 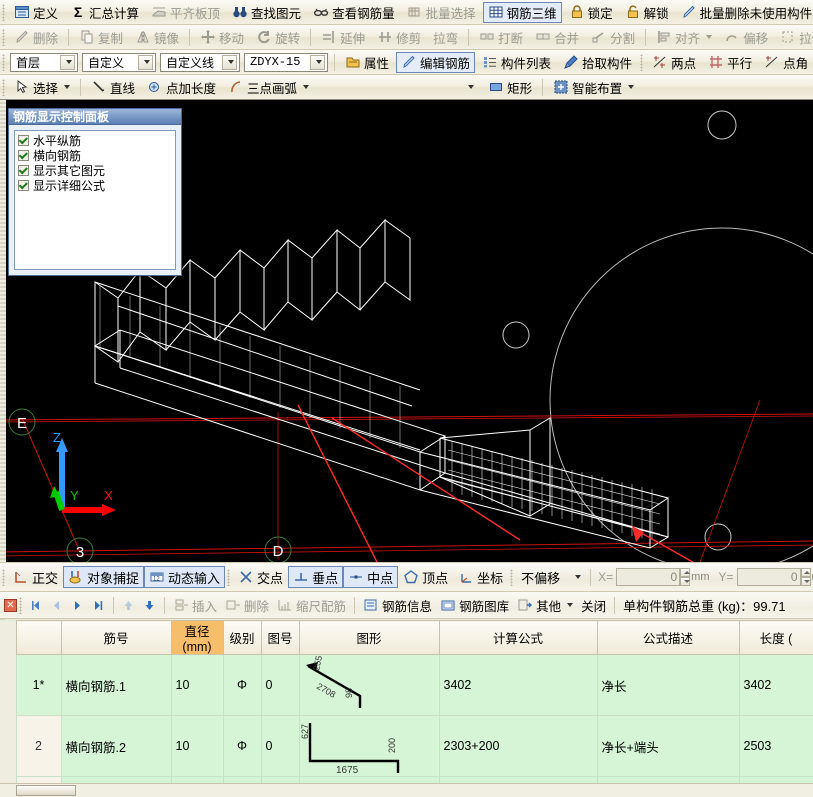 I want to click on grid-delete-button: 删除, so click(x=247, y=605).